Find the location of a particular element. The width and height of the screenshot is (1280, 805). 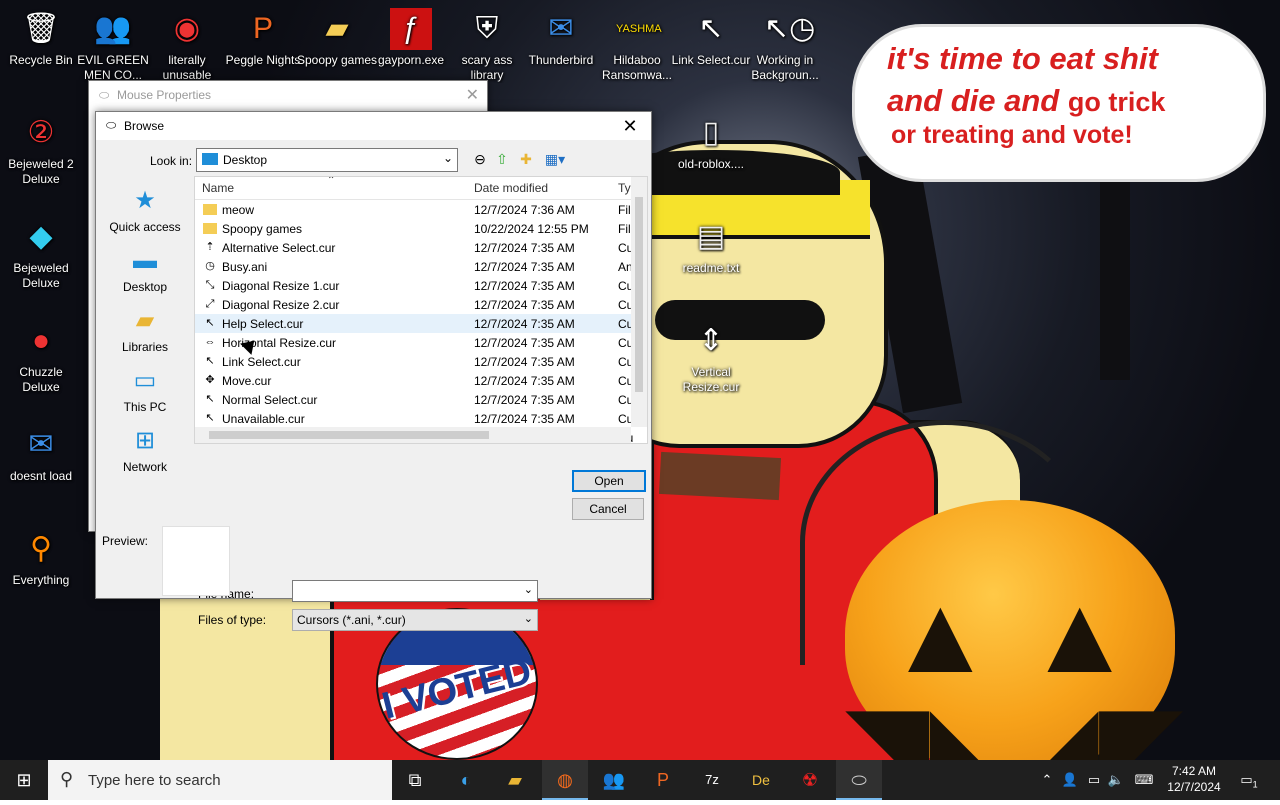

volume-icon: 🔈 is located at coordinates (1116, 780).